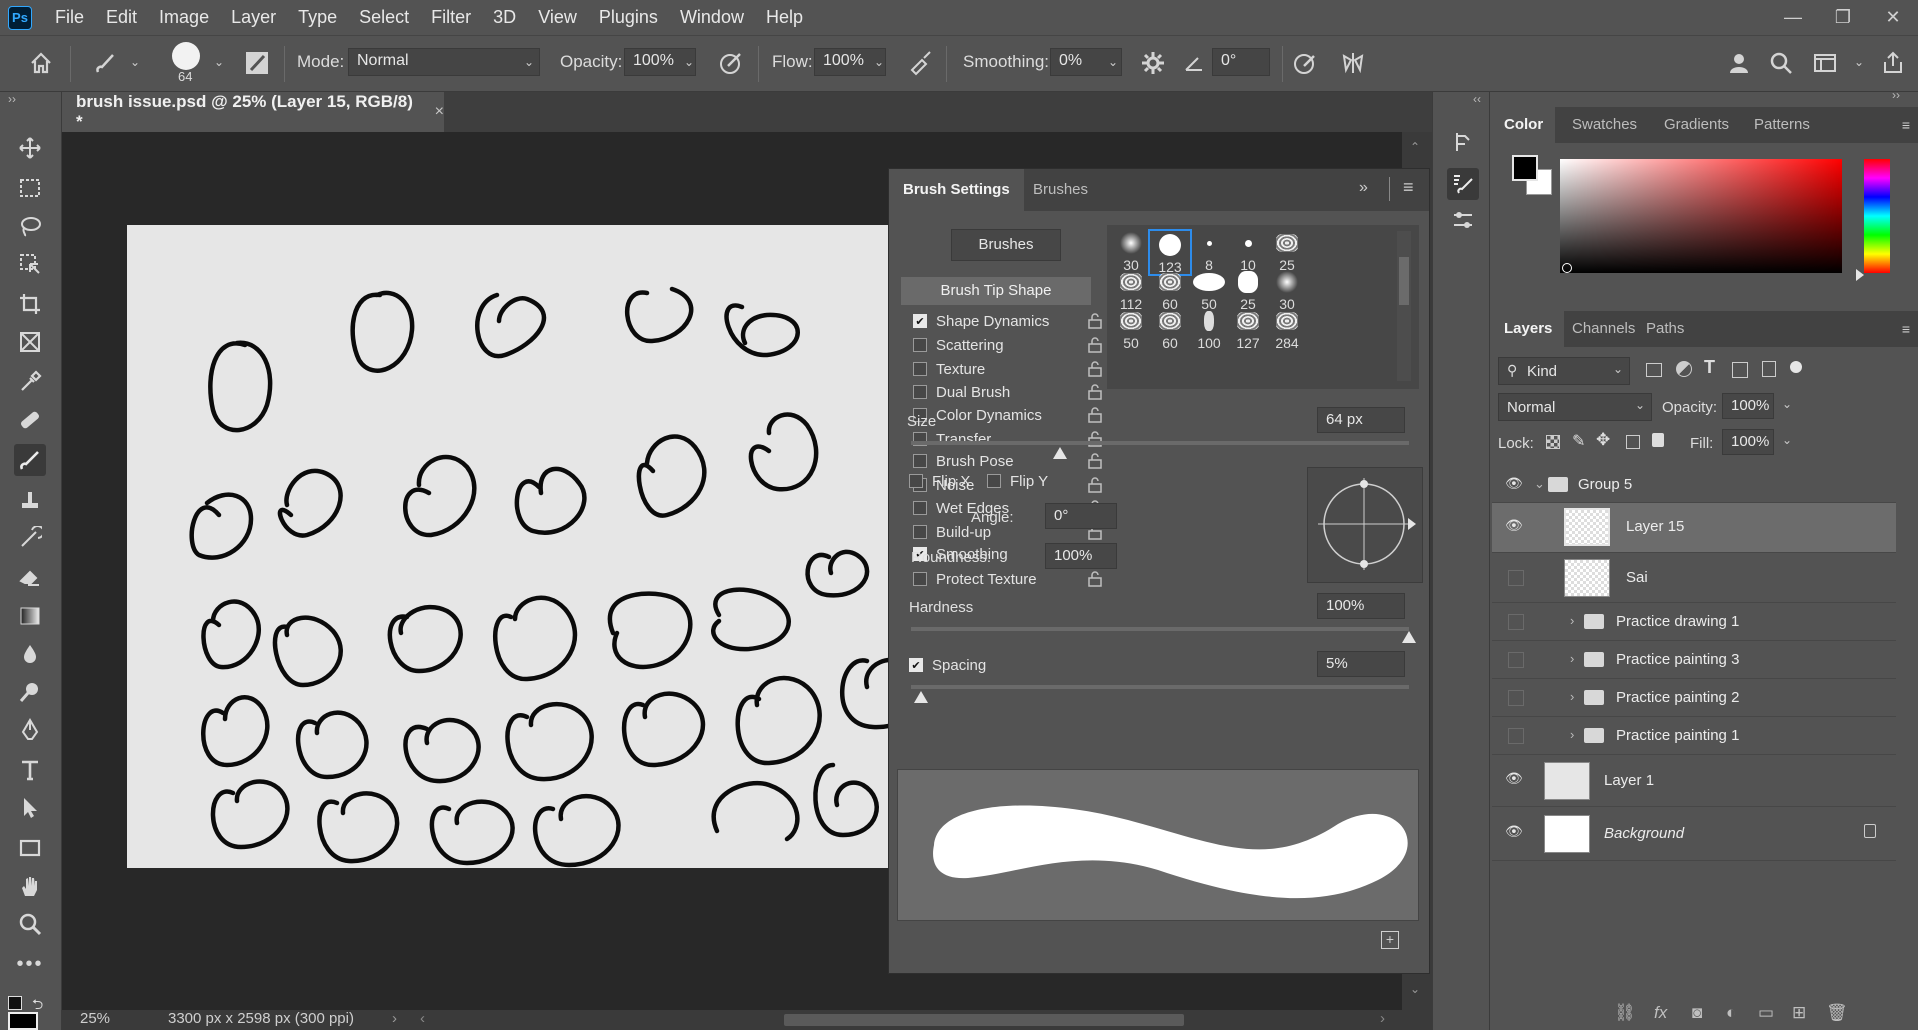 This screenshot has width=1918, height=1030. What do you see at coordinates (1361, 606) in the screenshot?
I see `hardness-field: 100%` at bounding box center [1361, 606].